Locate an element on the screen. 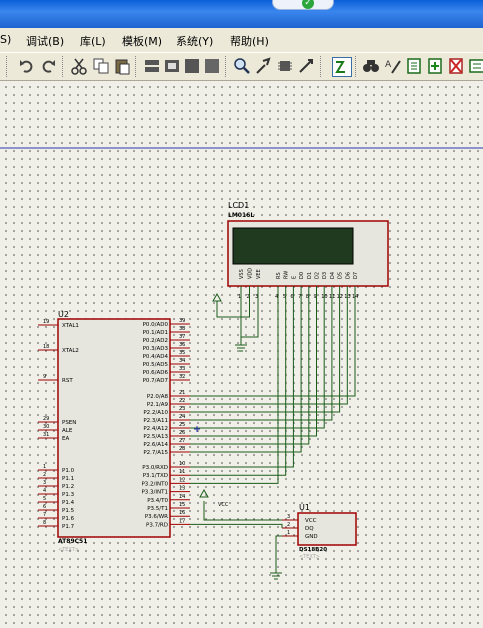  mcu-pin-number: 11 is located at coordinates (182, 472).